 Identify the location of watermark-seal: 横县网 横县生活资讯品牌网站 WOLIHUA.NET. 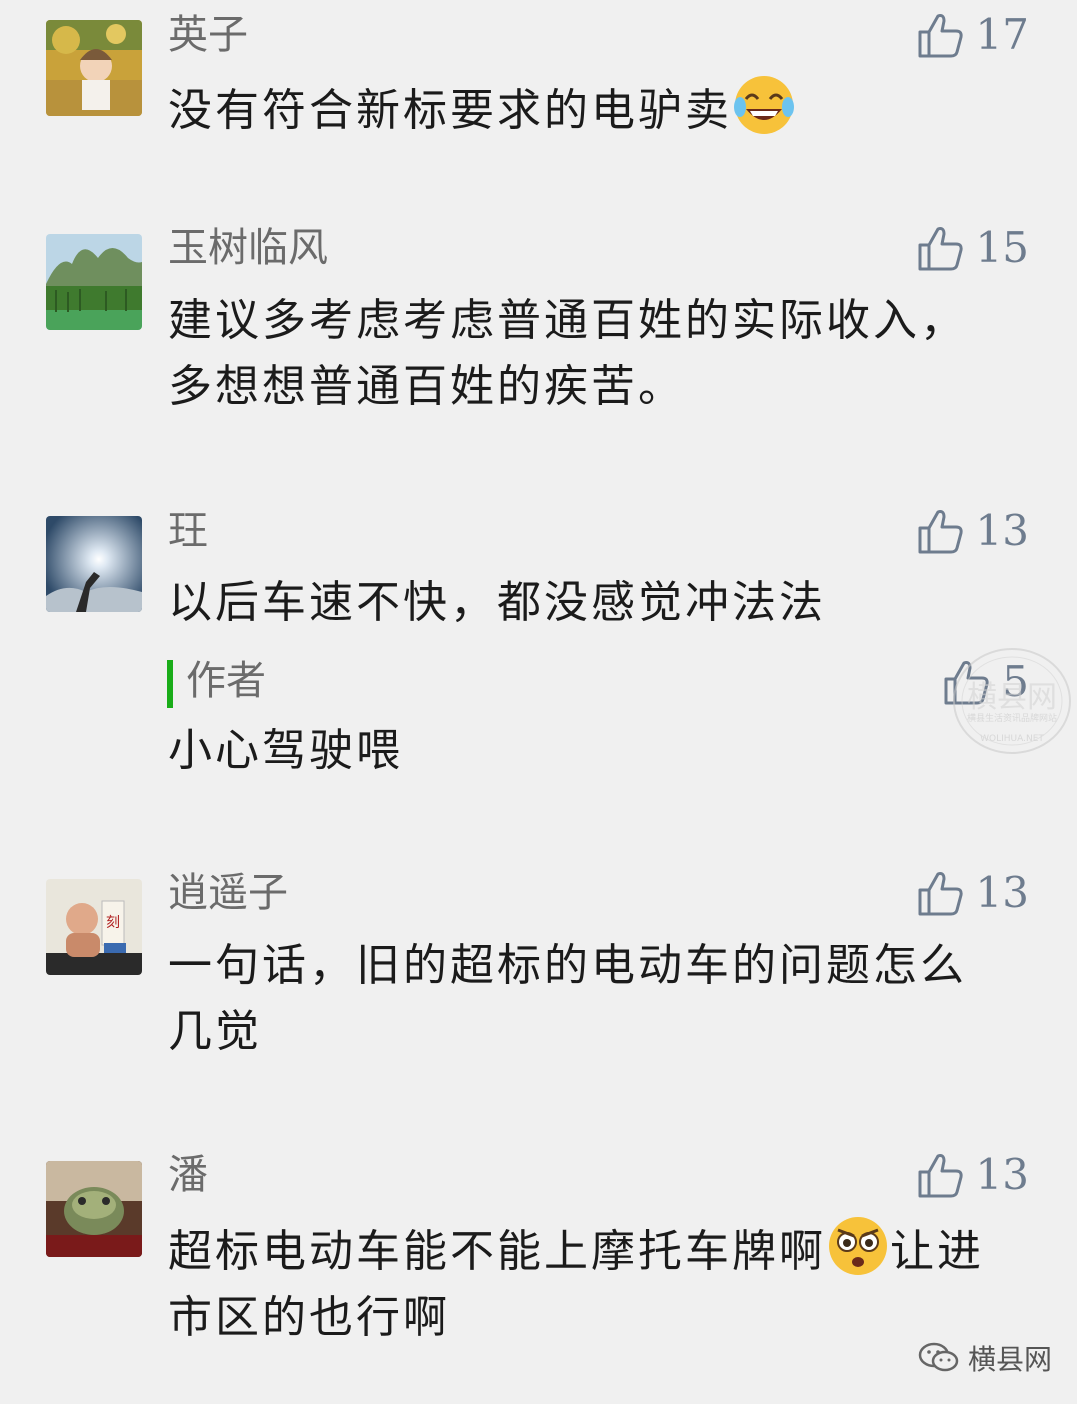
(1012, 701).